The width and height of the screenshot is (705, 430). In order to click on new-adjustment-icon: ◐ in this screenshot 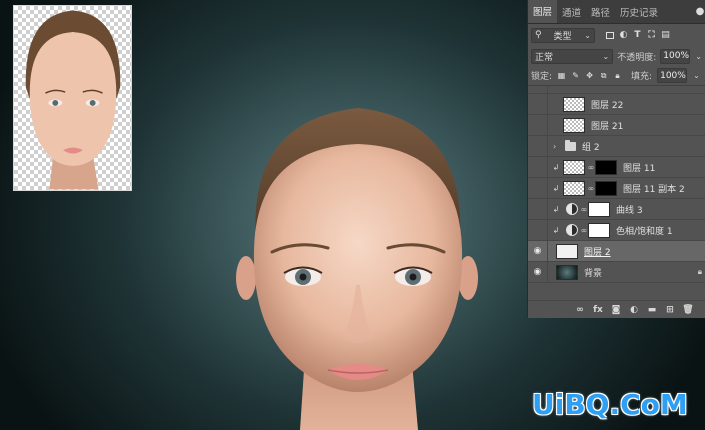, I will do `click(634, 310)`.